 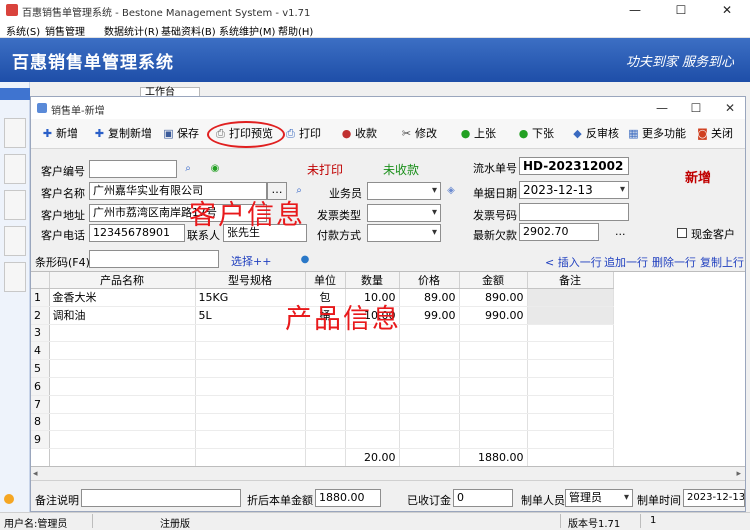 I want to click on print-button: ⎙ 打印, so click(x=302, y=134).